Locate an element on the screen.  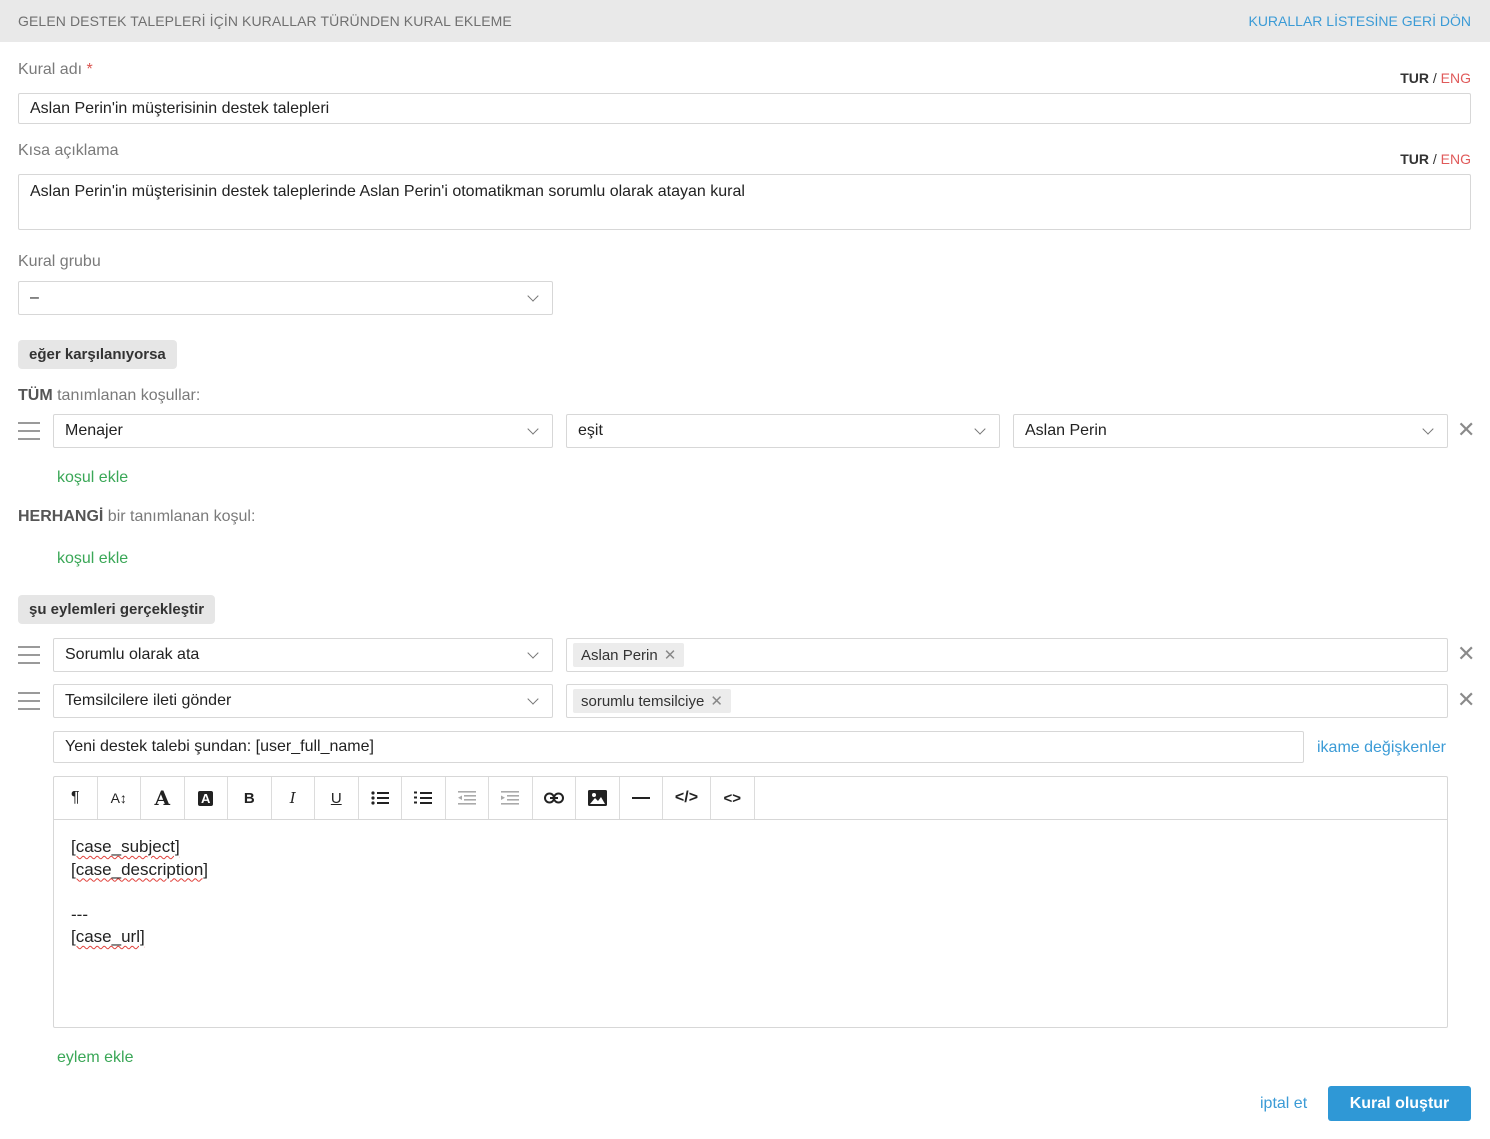
add-condition-all-link: koşul ekle is located at coordinates (92, 478).